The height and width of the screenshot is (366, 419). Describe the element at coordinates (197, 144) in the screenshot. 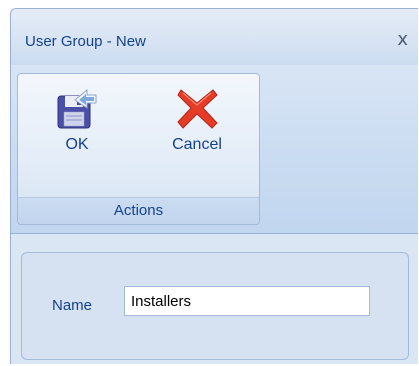

I see `cancel-button-label: Cancel` at that location.